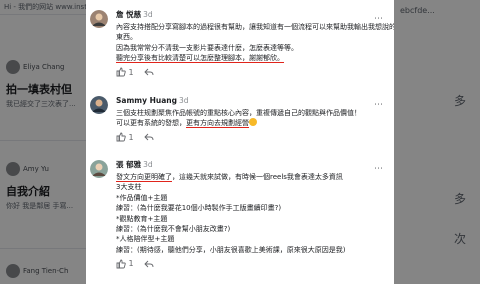  What do you see at coordinates (207, 47) in the screenshot?
I see `comment-text-line: 因為我常常分不清我一支影片要表達什麼，怎麼表達等等。` at bounding box center [207, 47].